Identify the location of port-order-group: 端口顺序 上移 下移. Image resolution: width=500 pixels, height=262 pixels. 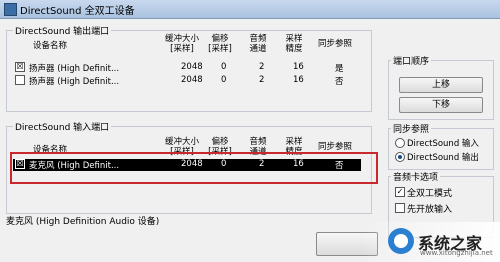
(441, 87).